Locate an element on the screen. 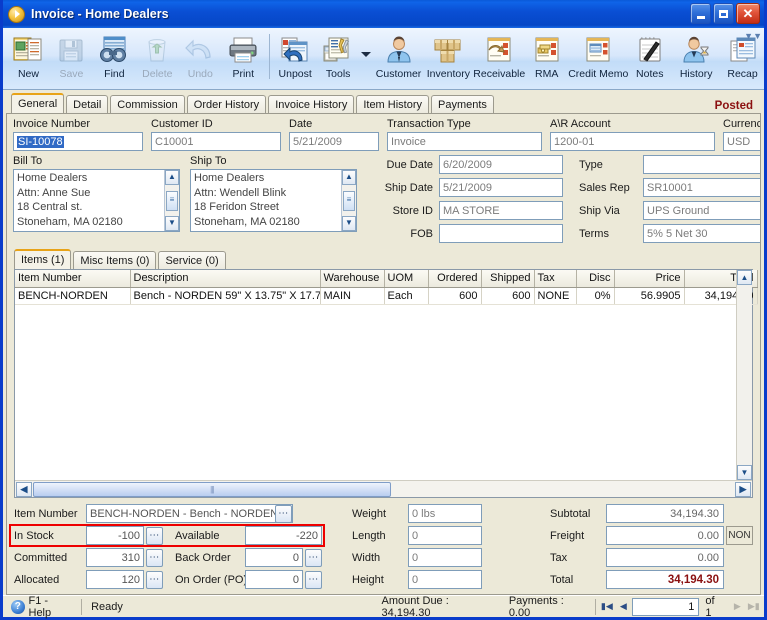 The height and width of the screenshot is (620, 767). committed-input: 310 is located at coordinates (115, 557).